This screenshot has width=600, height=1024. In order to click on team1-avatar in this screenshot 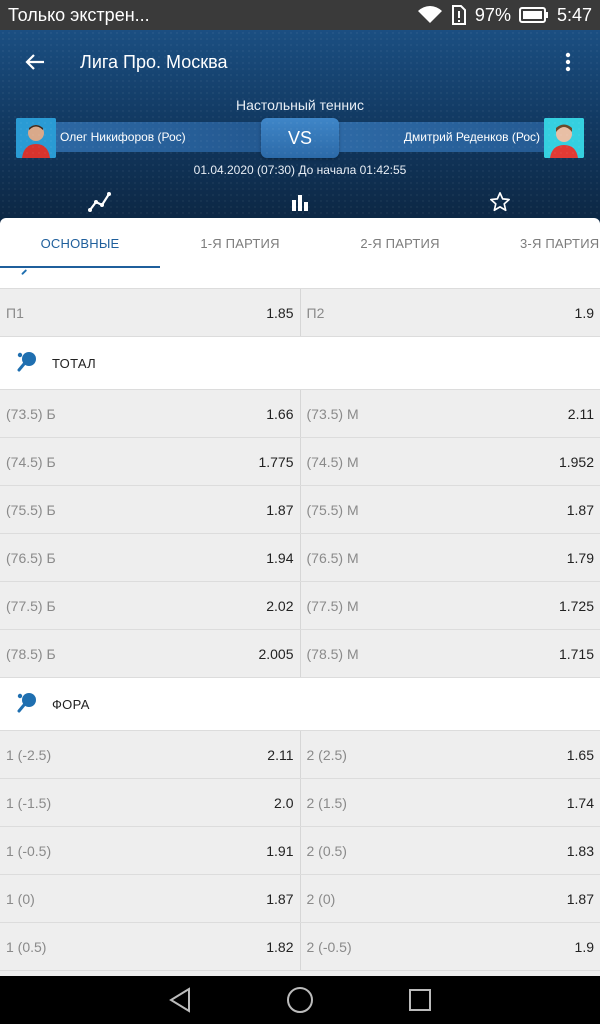, I will do `click(36, 138)`.